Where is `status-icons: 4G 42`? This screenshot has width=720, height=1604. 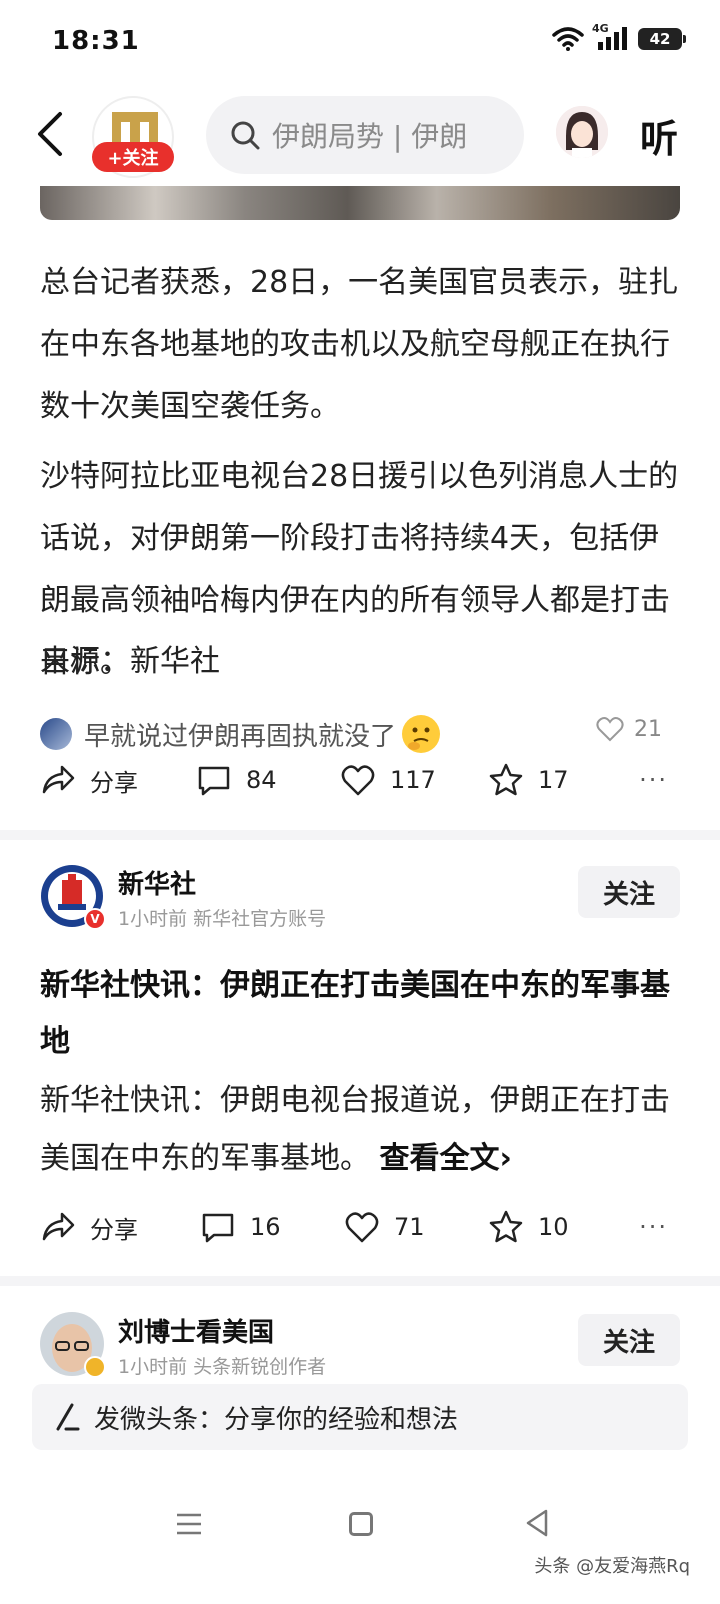
status-icons: 4G 42 is located at coordinates (619, 37).